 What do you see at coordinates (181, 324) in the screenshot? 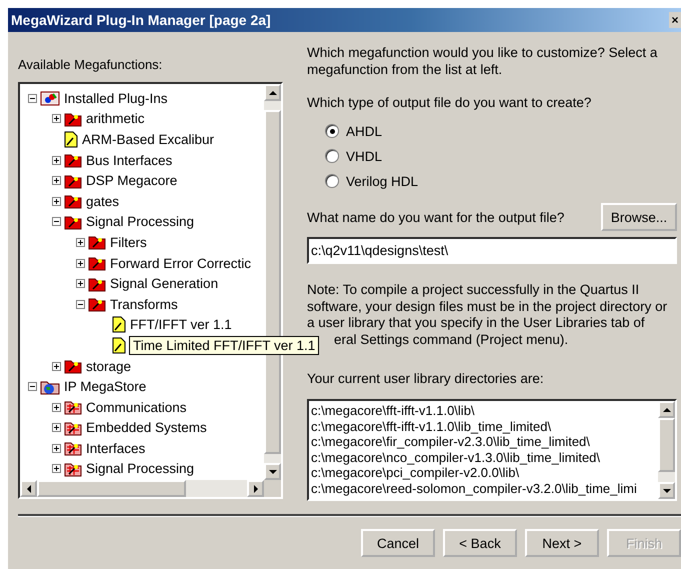
I see `tree-item-label: FFT/IFFT ver 1.1` at bounding box center [181, 324].